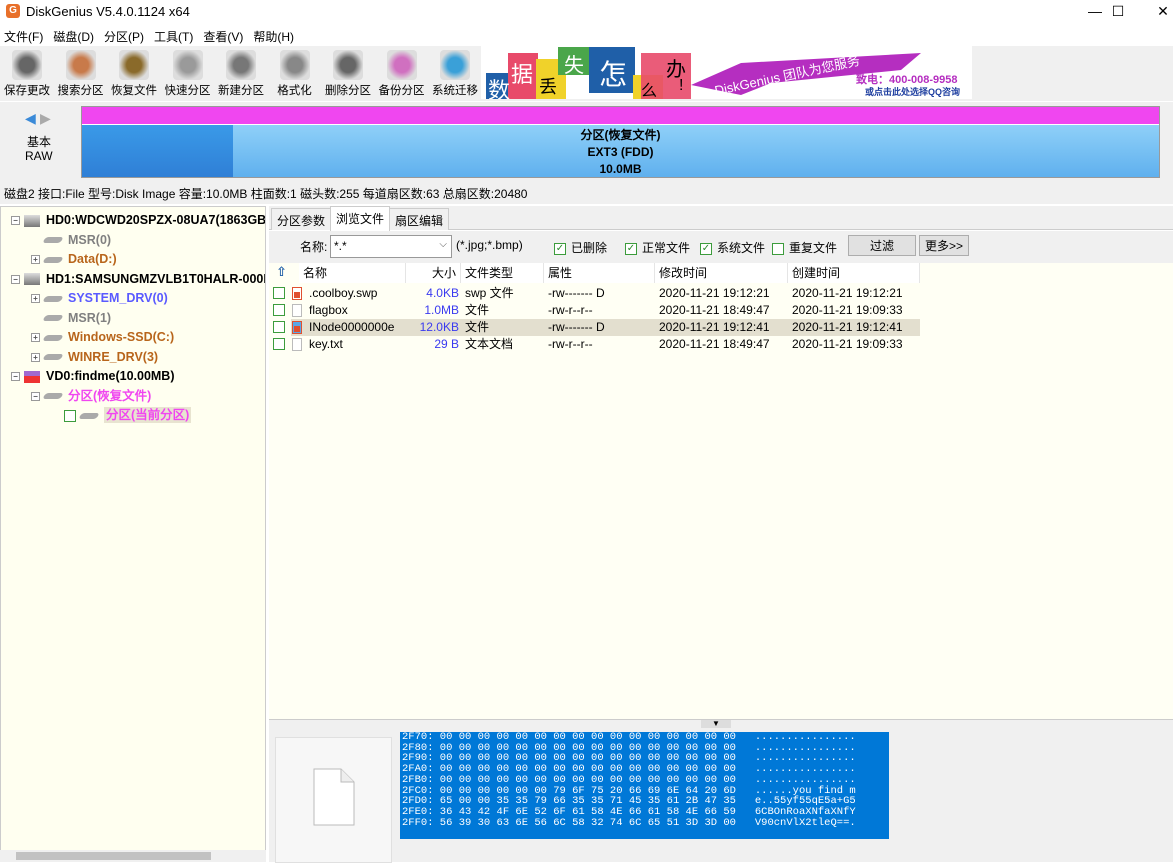 Image resolution: width=1173 pixels, height=863 pixels. Describe the element at coordinates (442, 293) in the screenshot. I see `cell-size: 4.0KB` at that location.